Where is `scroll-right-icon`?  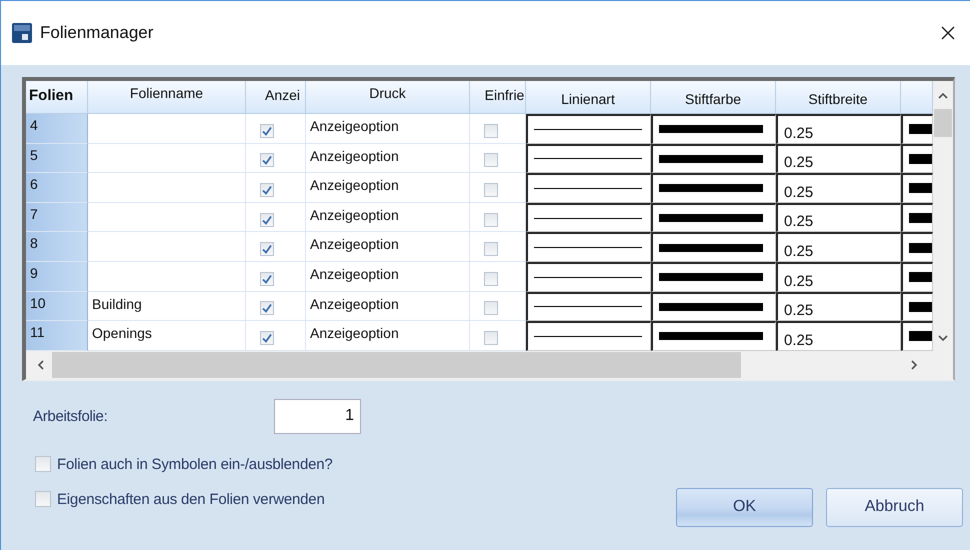 scroll-right-icon is located at coordinates (914, 365).